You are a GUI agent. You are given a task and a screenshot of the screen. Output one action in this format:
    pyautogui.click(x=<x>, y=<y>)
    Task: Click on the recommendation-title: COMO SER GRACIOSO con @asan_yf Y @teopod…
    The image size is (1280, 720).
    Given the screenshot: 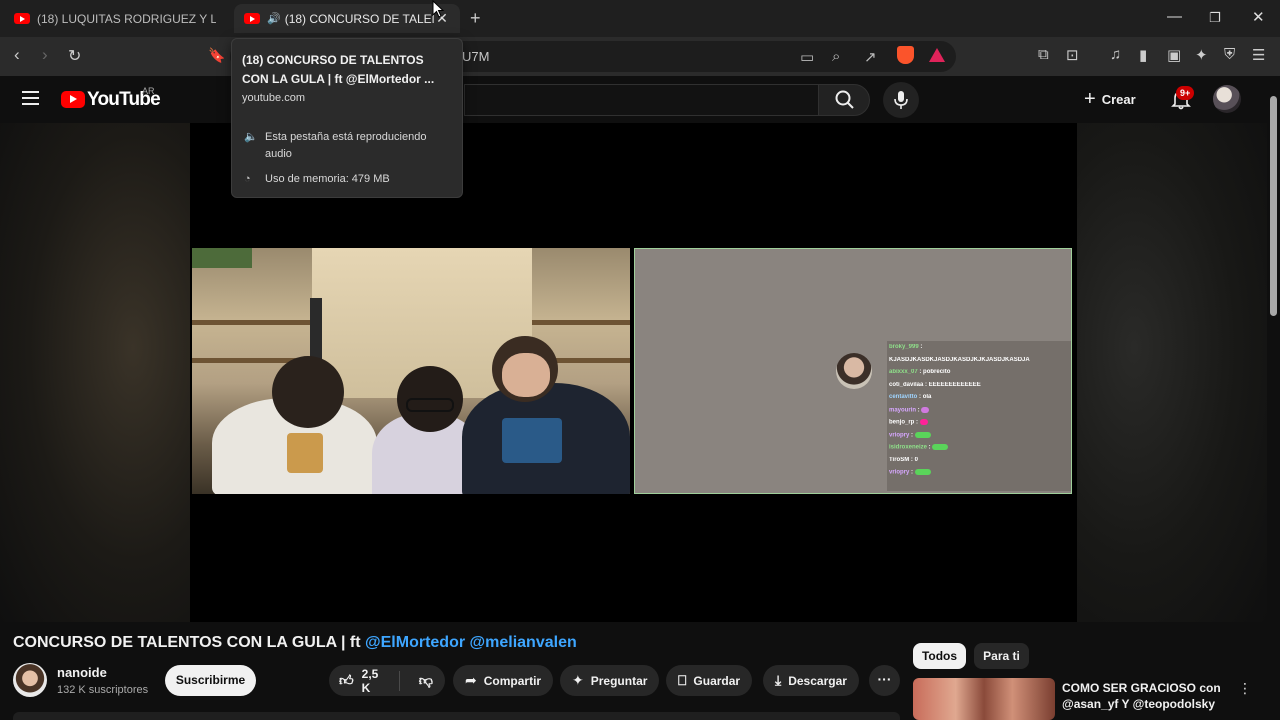 What is the action you would take?
    pyautogui.click(x=1149, y=696)
    